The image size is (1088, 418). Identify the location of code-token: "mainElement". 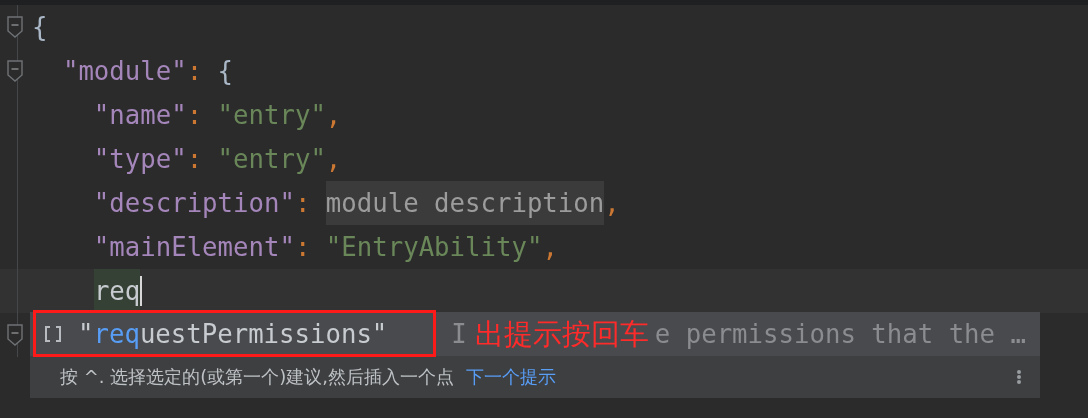
(193, 247).